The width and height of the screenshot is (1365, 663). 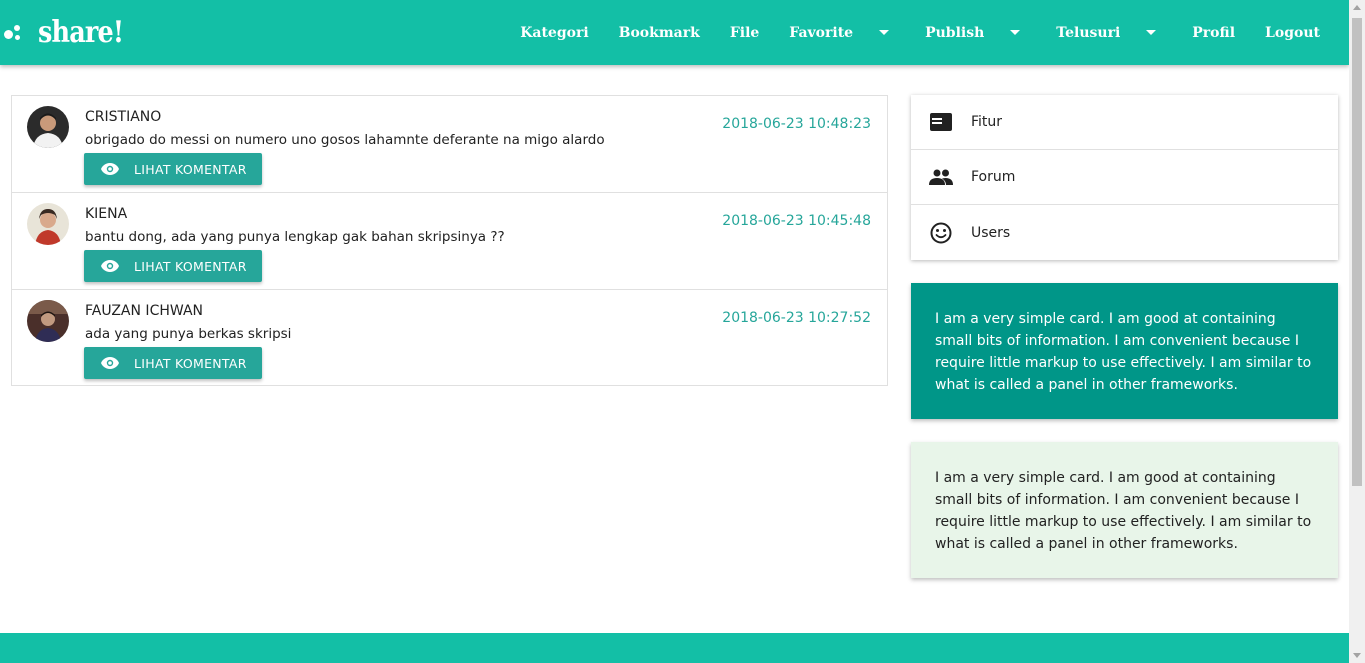 I want to click on nav-item-publish: Publish, so click(x=975, y=33).